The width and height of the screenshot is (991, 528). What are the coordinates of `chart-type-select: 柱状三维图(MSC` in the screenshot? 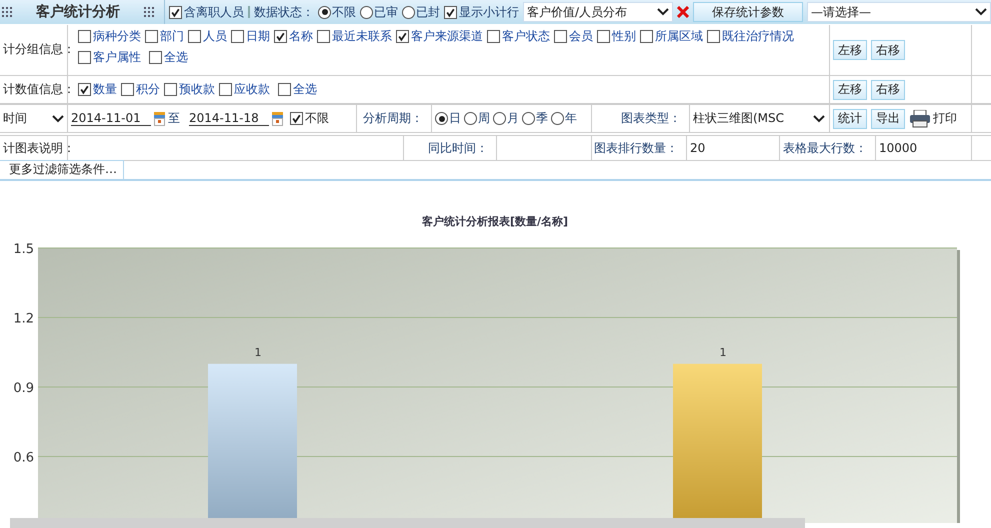 It's located at (759, 118).